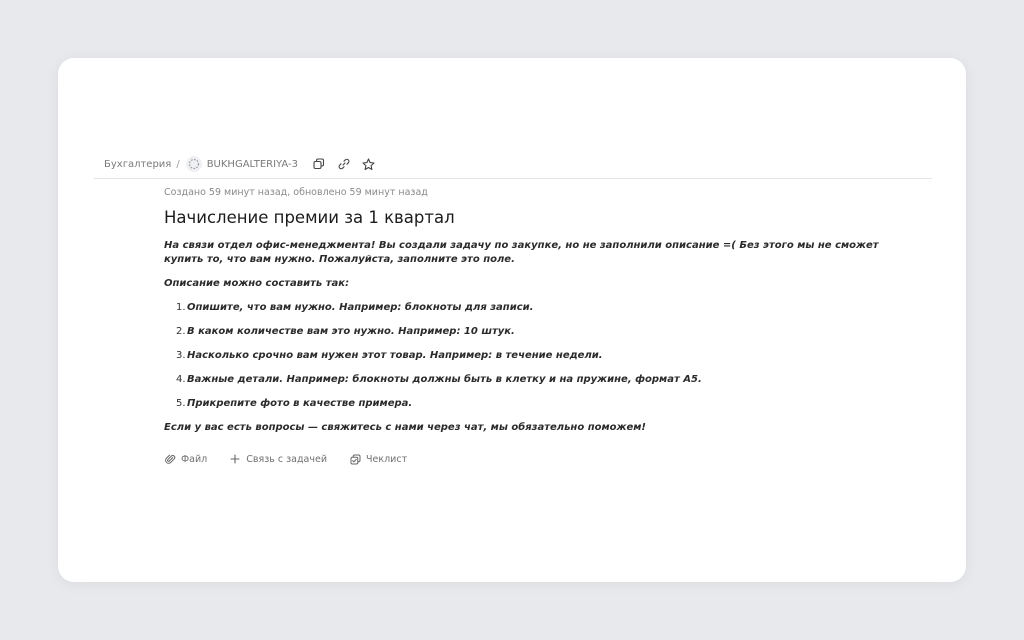 This screenshot has width=1024, height=640. I want to click on header-divider, so click(513, 178).